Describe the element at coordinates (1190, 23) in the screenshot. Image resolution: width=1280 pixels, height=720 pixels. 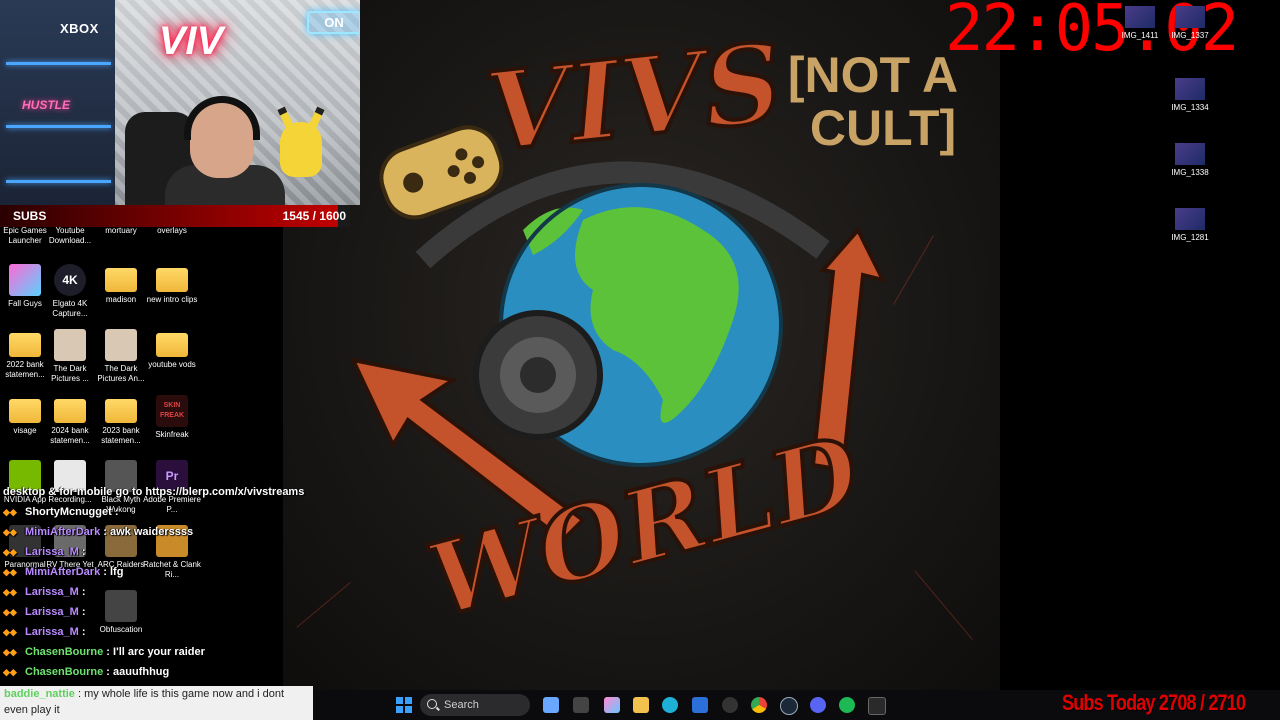
I see `desktop-image-file: IMG_1337` at that location.